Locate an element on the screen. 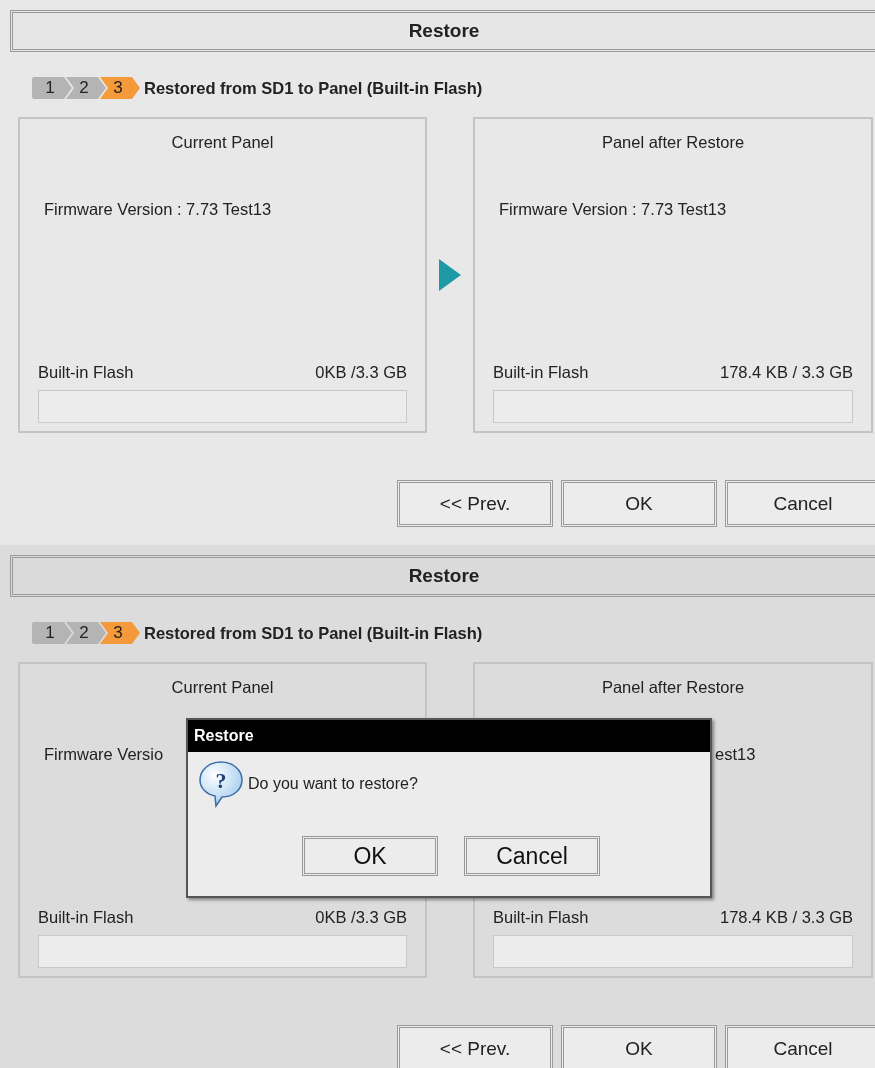 This screenshot has width=875, height=1068. dialog-message: Do you want to restore? is located at coordinates (333, 784).